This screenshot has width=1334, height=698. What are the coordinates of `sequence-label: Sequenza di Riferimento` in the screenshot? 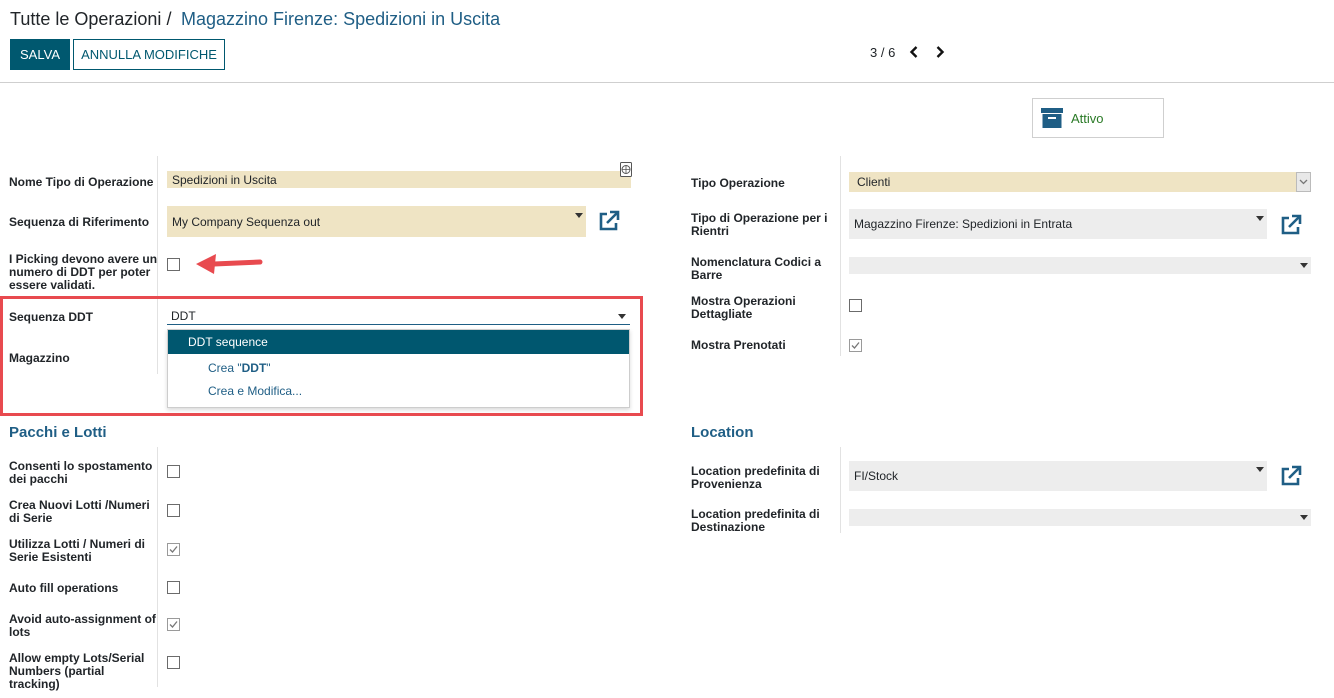 It's located at (79, 222).